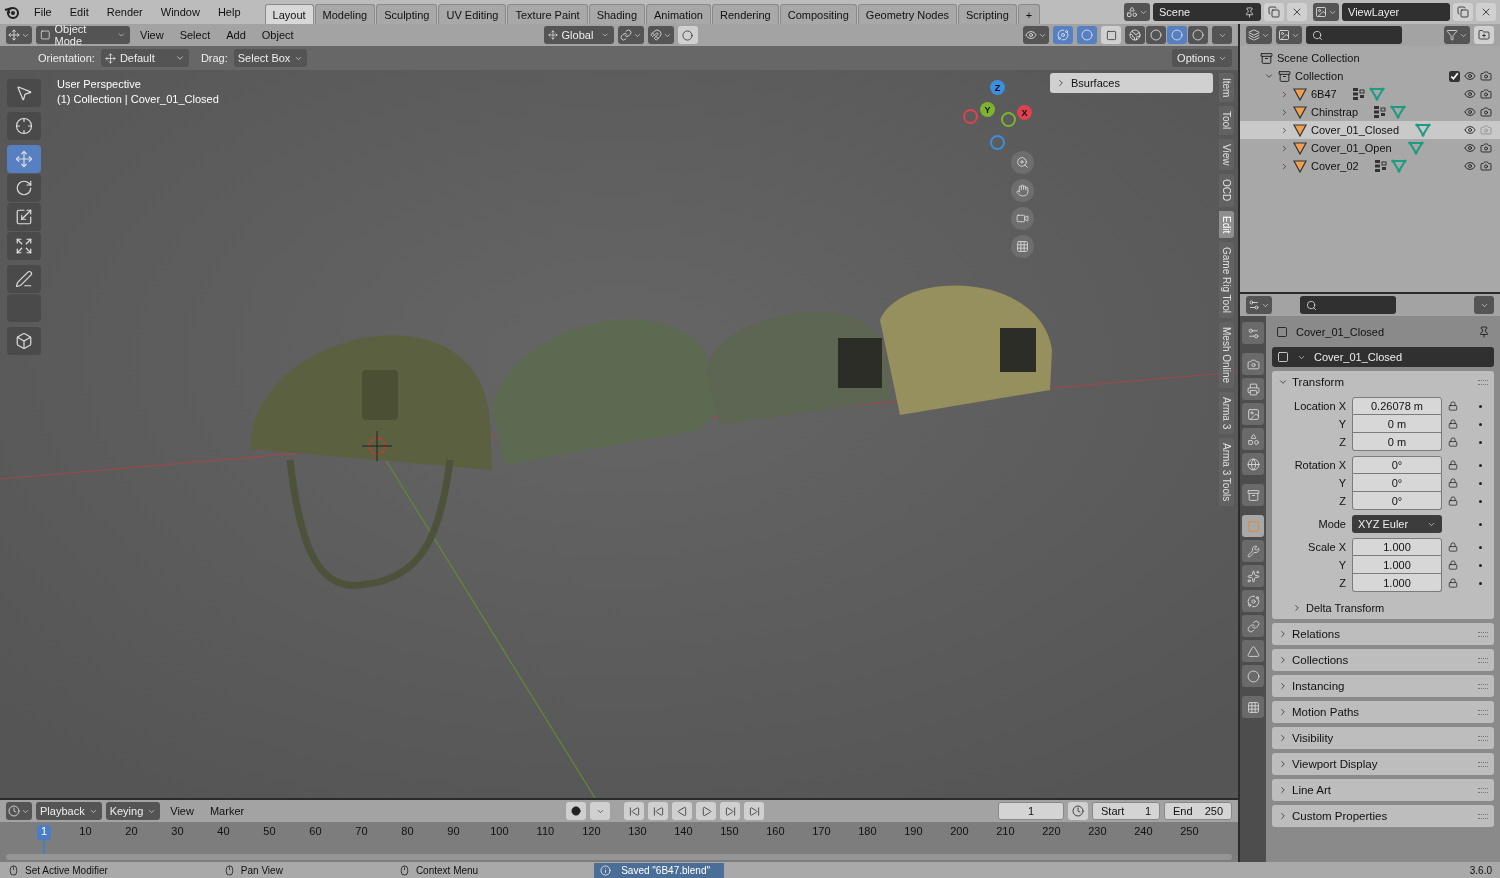  What do you see at coordinates (407, 14) in the screenshot?
I see `workspace-tab: Sculpting` at bounding box center [407, 14].